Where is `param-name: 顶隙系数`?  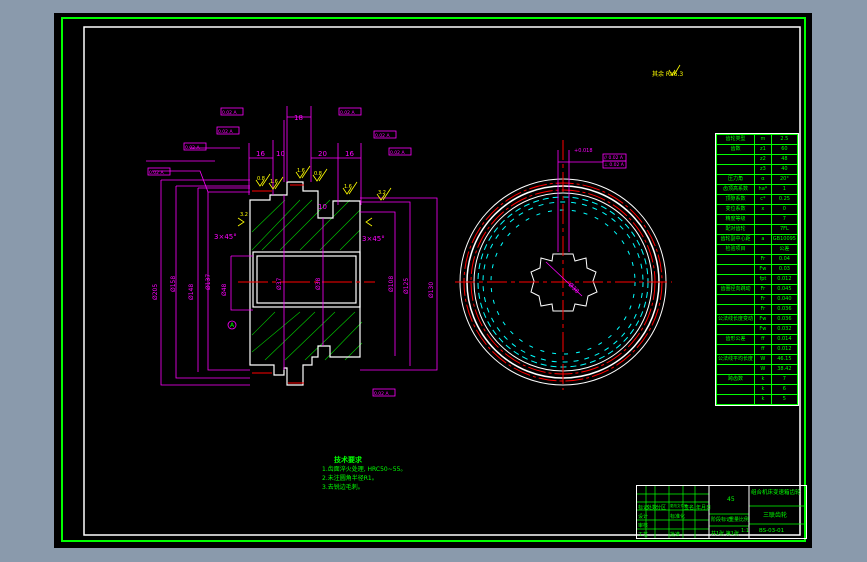
param-name: 顶隙系数 is located at coordinates (735, 199).